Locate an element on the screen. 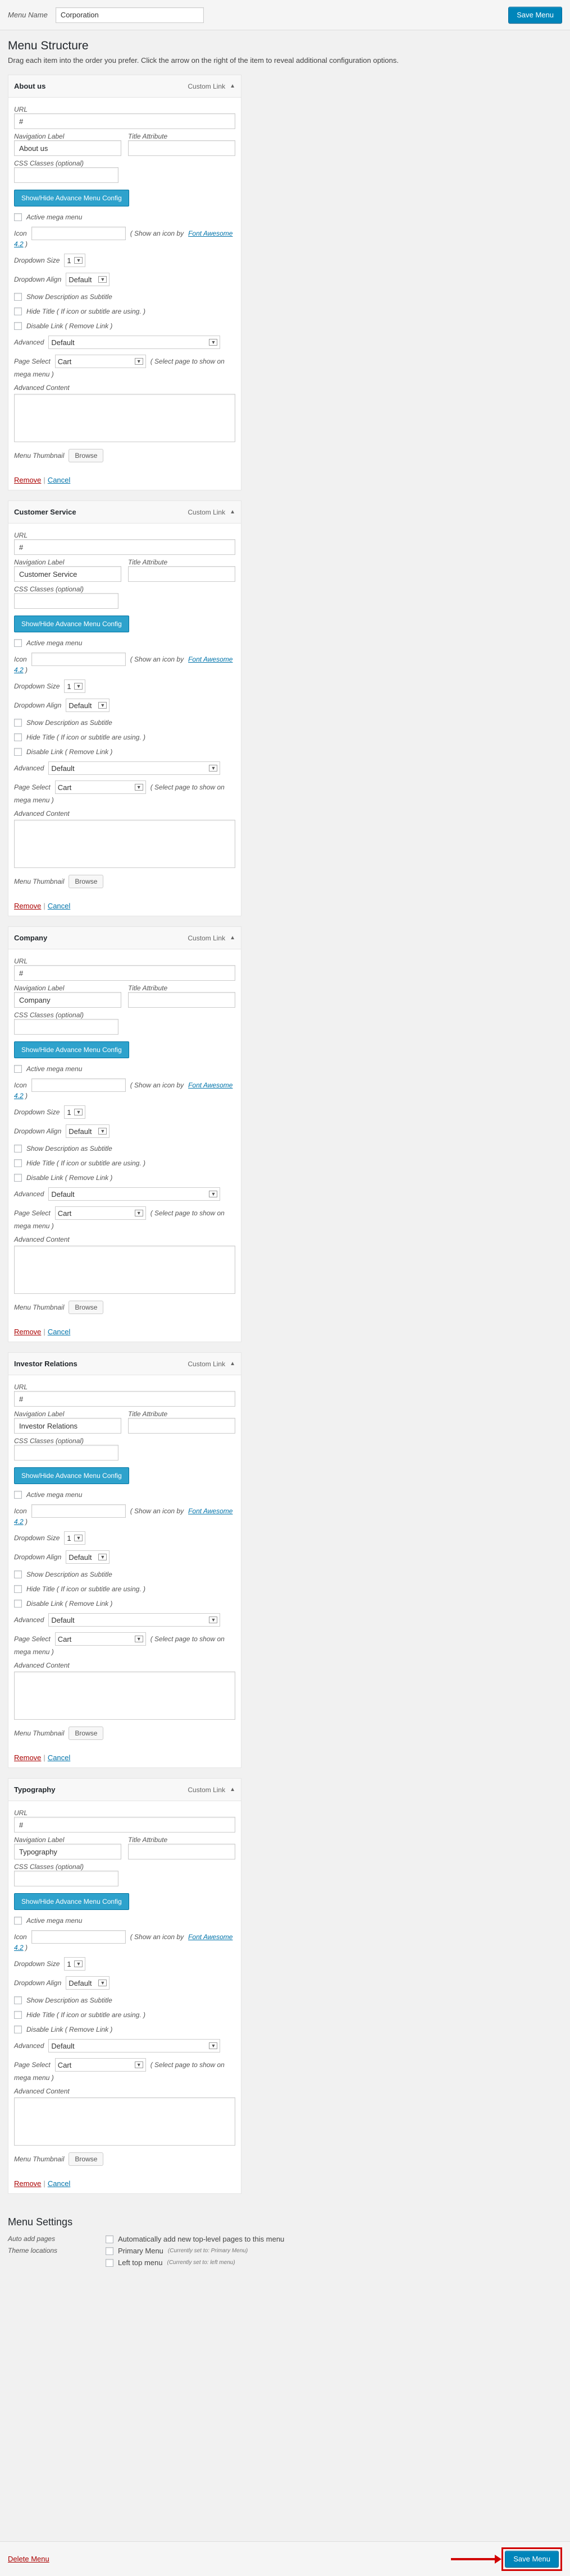 The width and height of the screenshot is (570, 2576). save-menu-button-bottom: Save Menu is located at coordinates (532, 2559).